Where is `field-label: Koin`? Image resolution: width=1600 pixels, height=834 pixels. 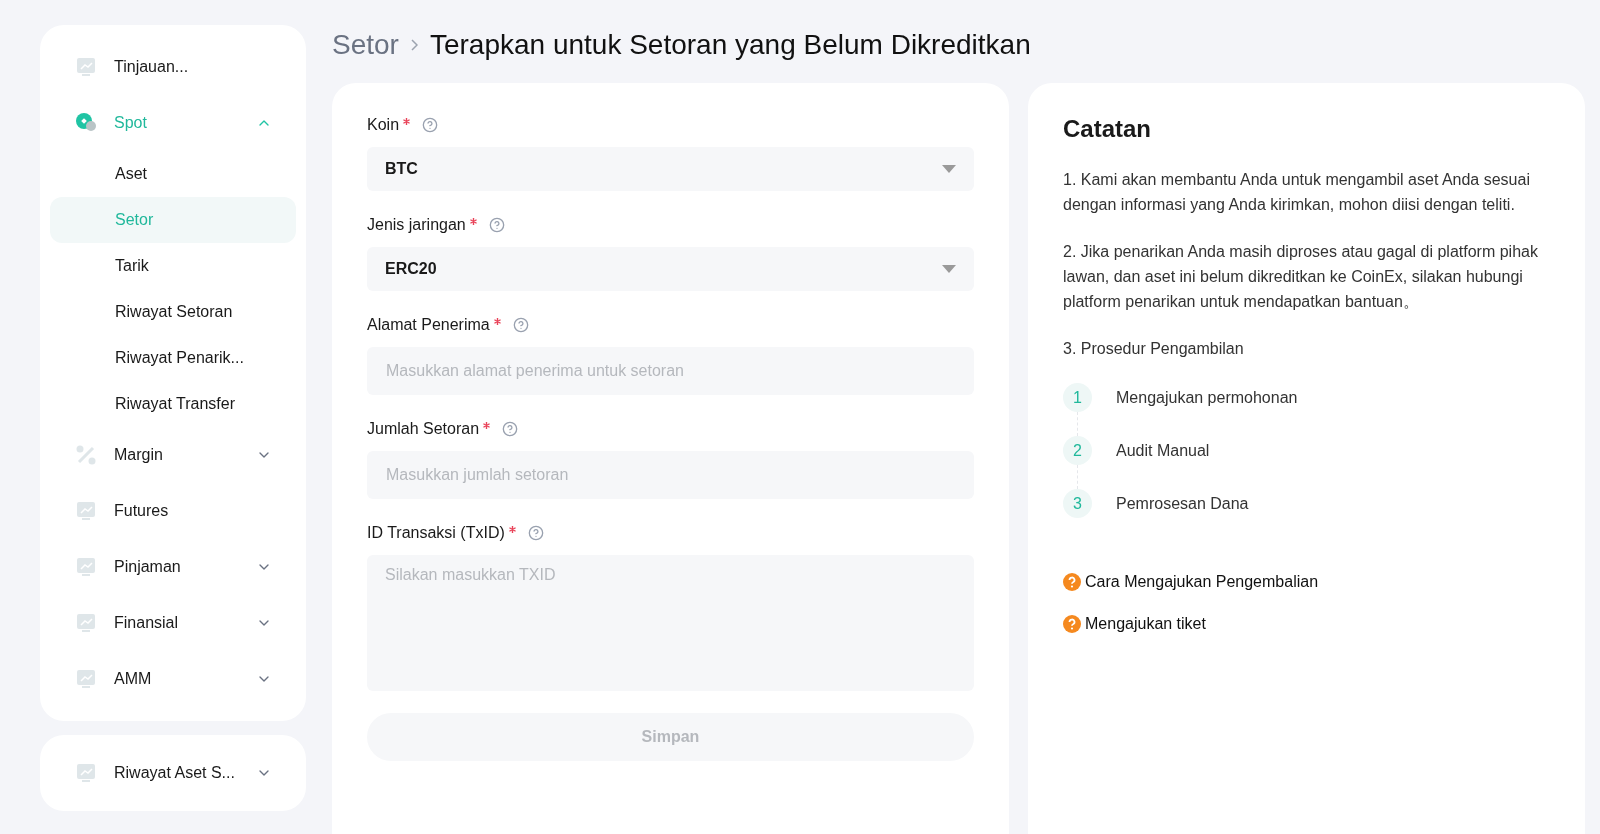
field-label: Koin is located at coordinates (383, 125).